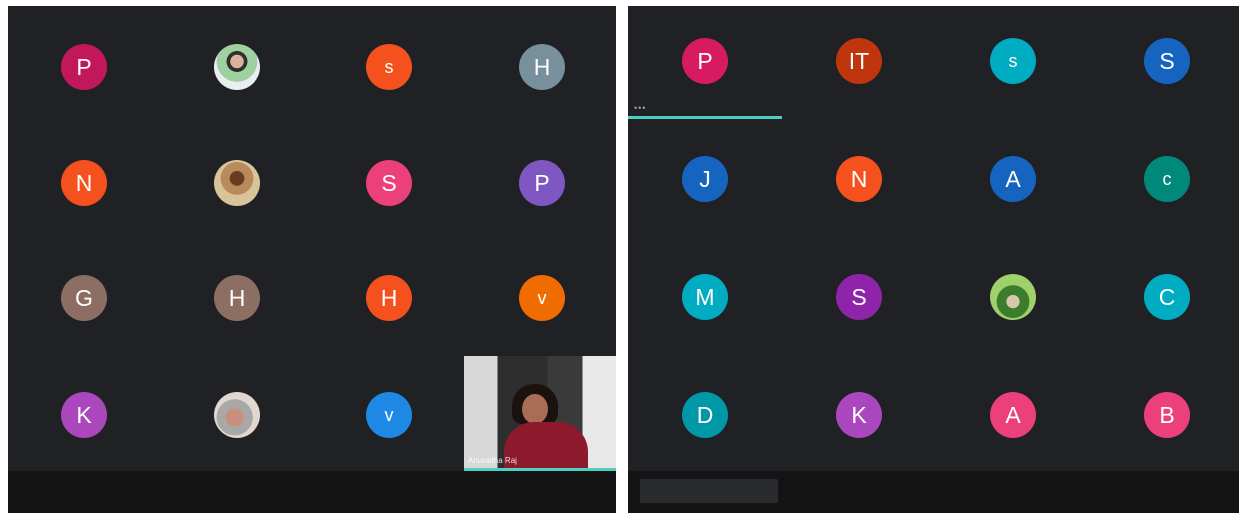 This screenshot has width=1240, height=516. I want to click on left-bottom-toolbar, so click(312, 492).